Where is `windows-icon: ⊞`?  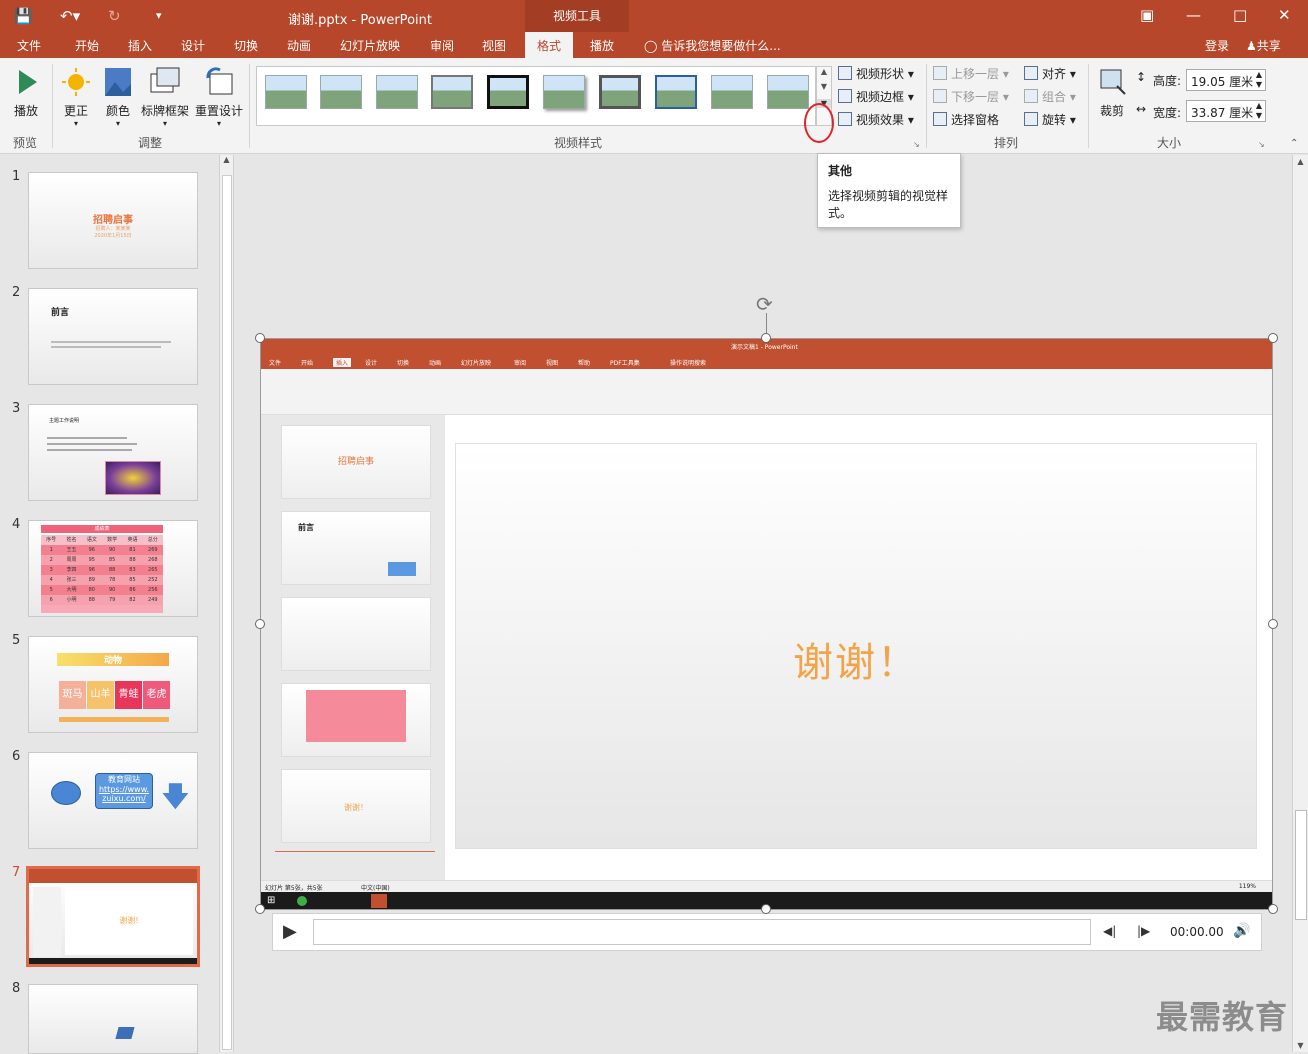 windows-icon: ⊞ is located at coordinates (271, 900).